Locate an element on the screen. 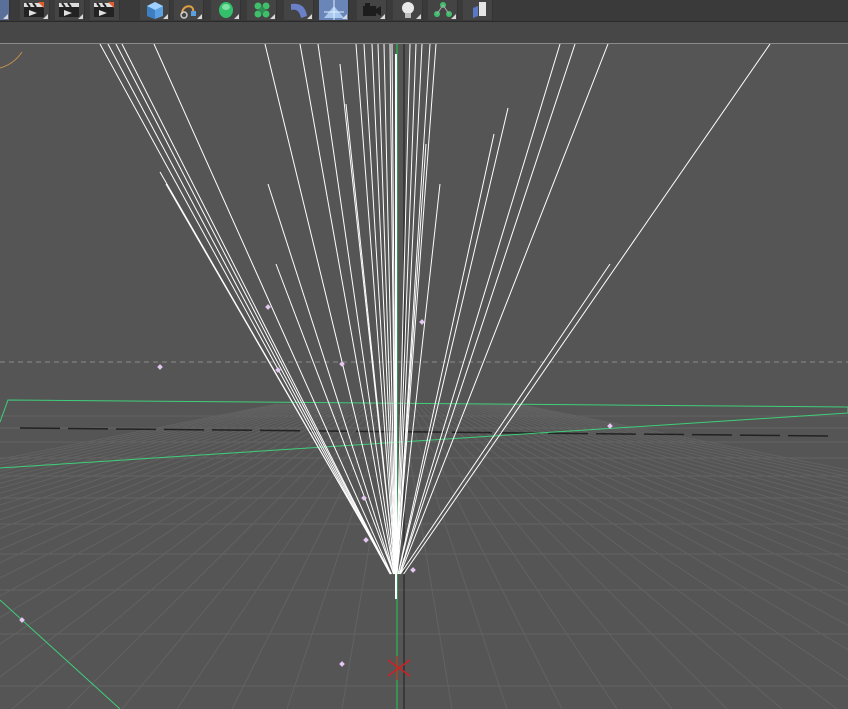 Image resolution: width=848 pixels, height=709 pixels. effector-icon is located at coordinates (479, 10).